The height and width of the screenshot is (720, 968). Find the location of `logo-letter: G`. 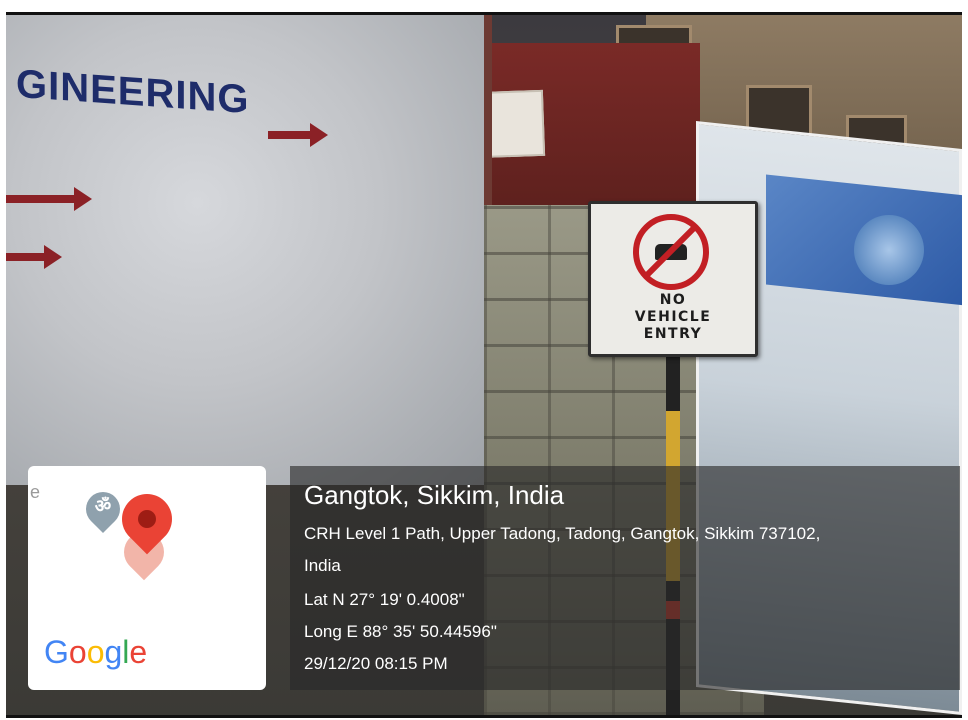

logo-letter: G is located at coordinates (56, 652).